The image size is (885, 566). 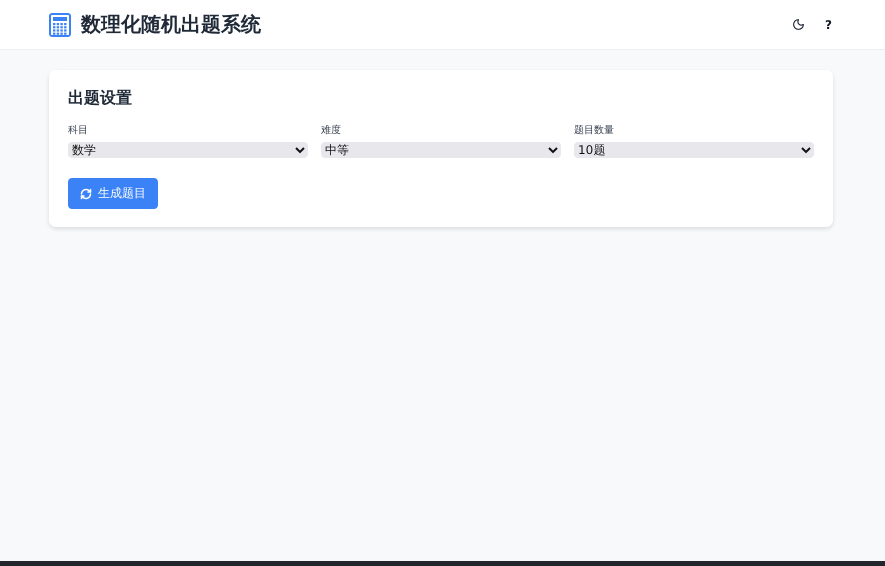 I want to click on field-label: 难度, so click(x=331, y=130).